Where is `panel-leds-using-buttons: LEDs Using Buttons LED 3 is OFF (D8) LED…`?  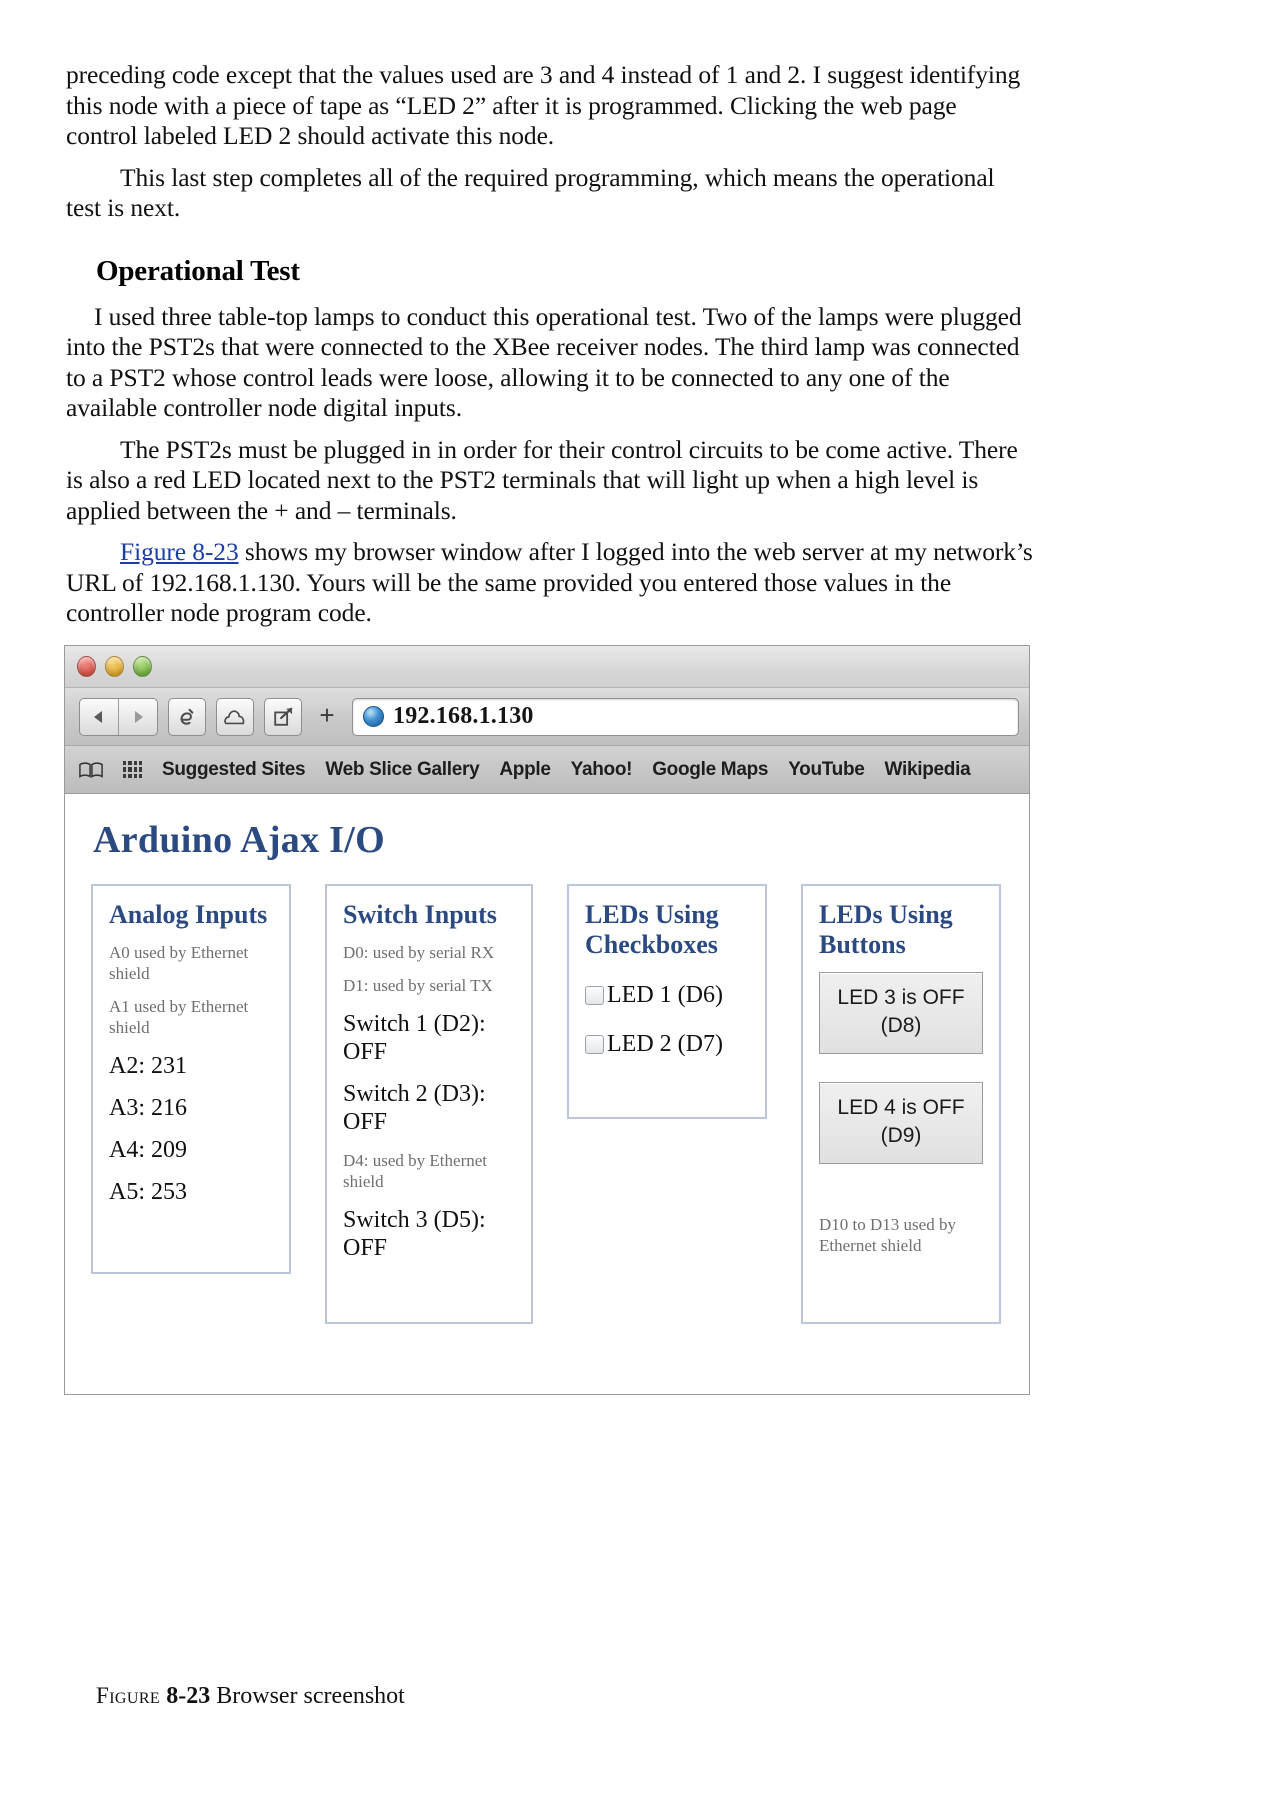 panel-leds-using-buttons: LEDs Using Buttons LED 3 is OFF (D8) LED… is located at coordinates (901, 1104).